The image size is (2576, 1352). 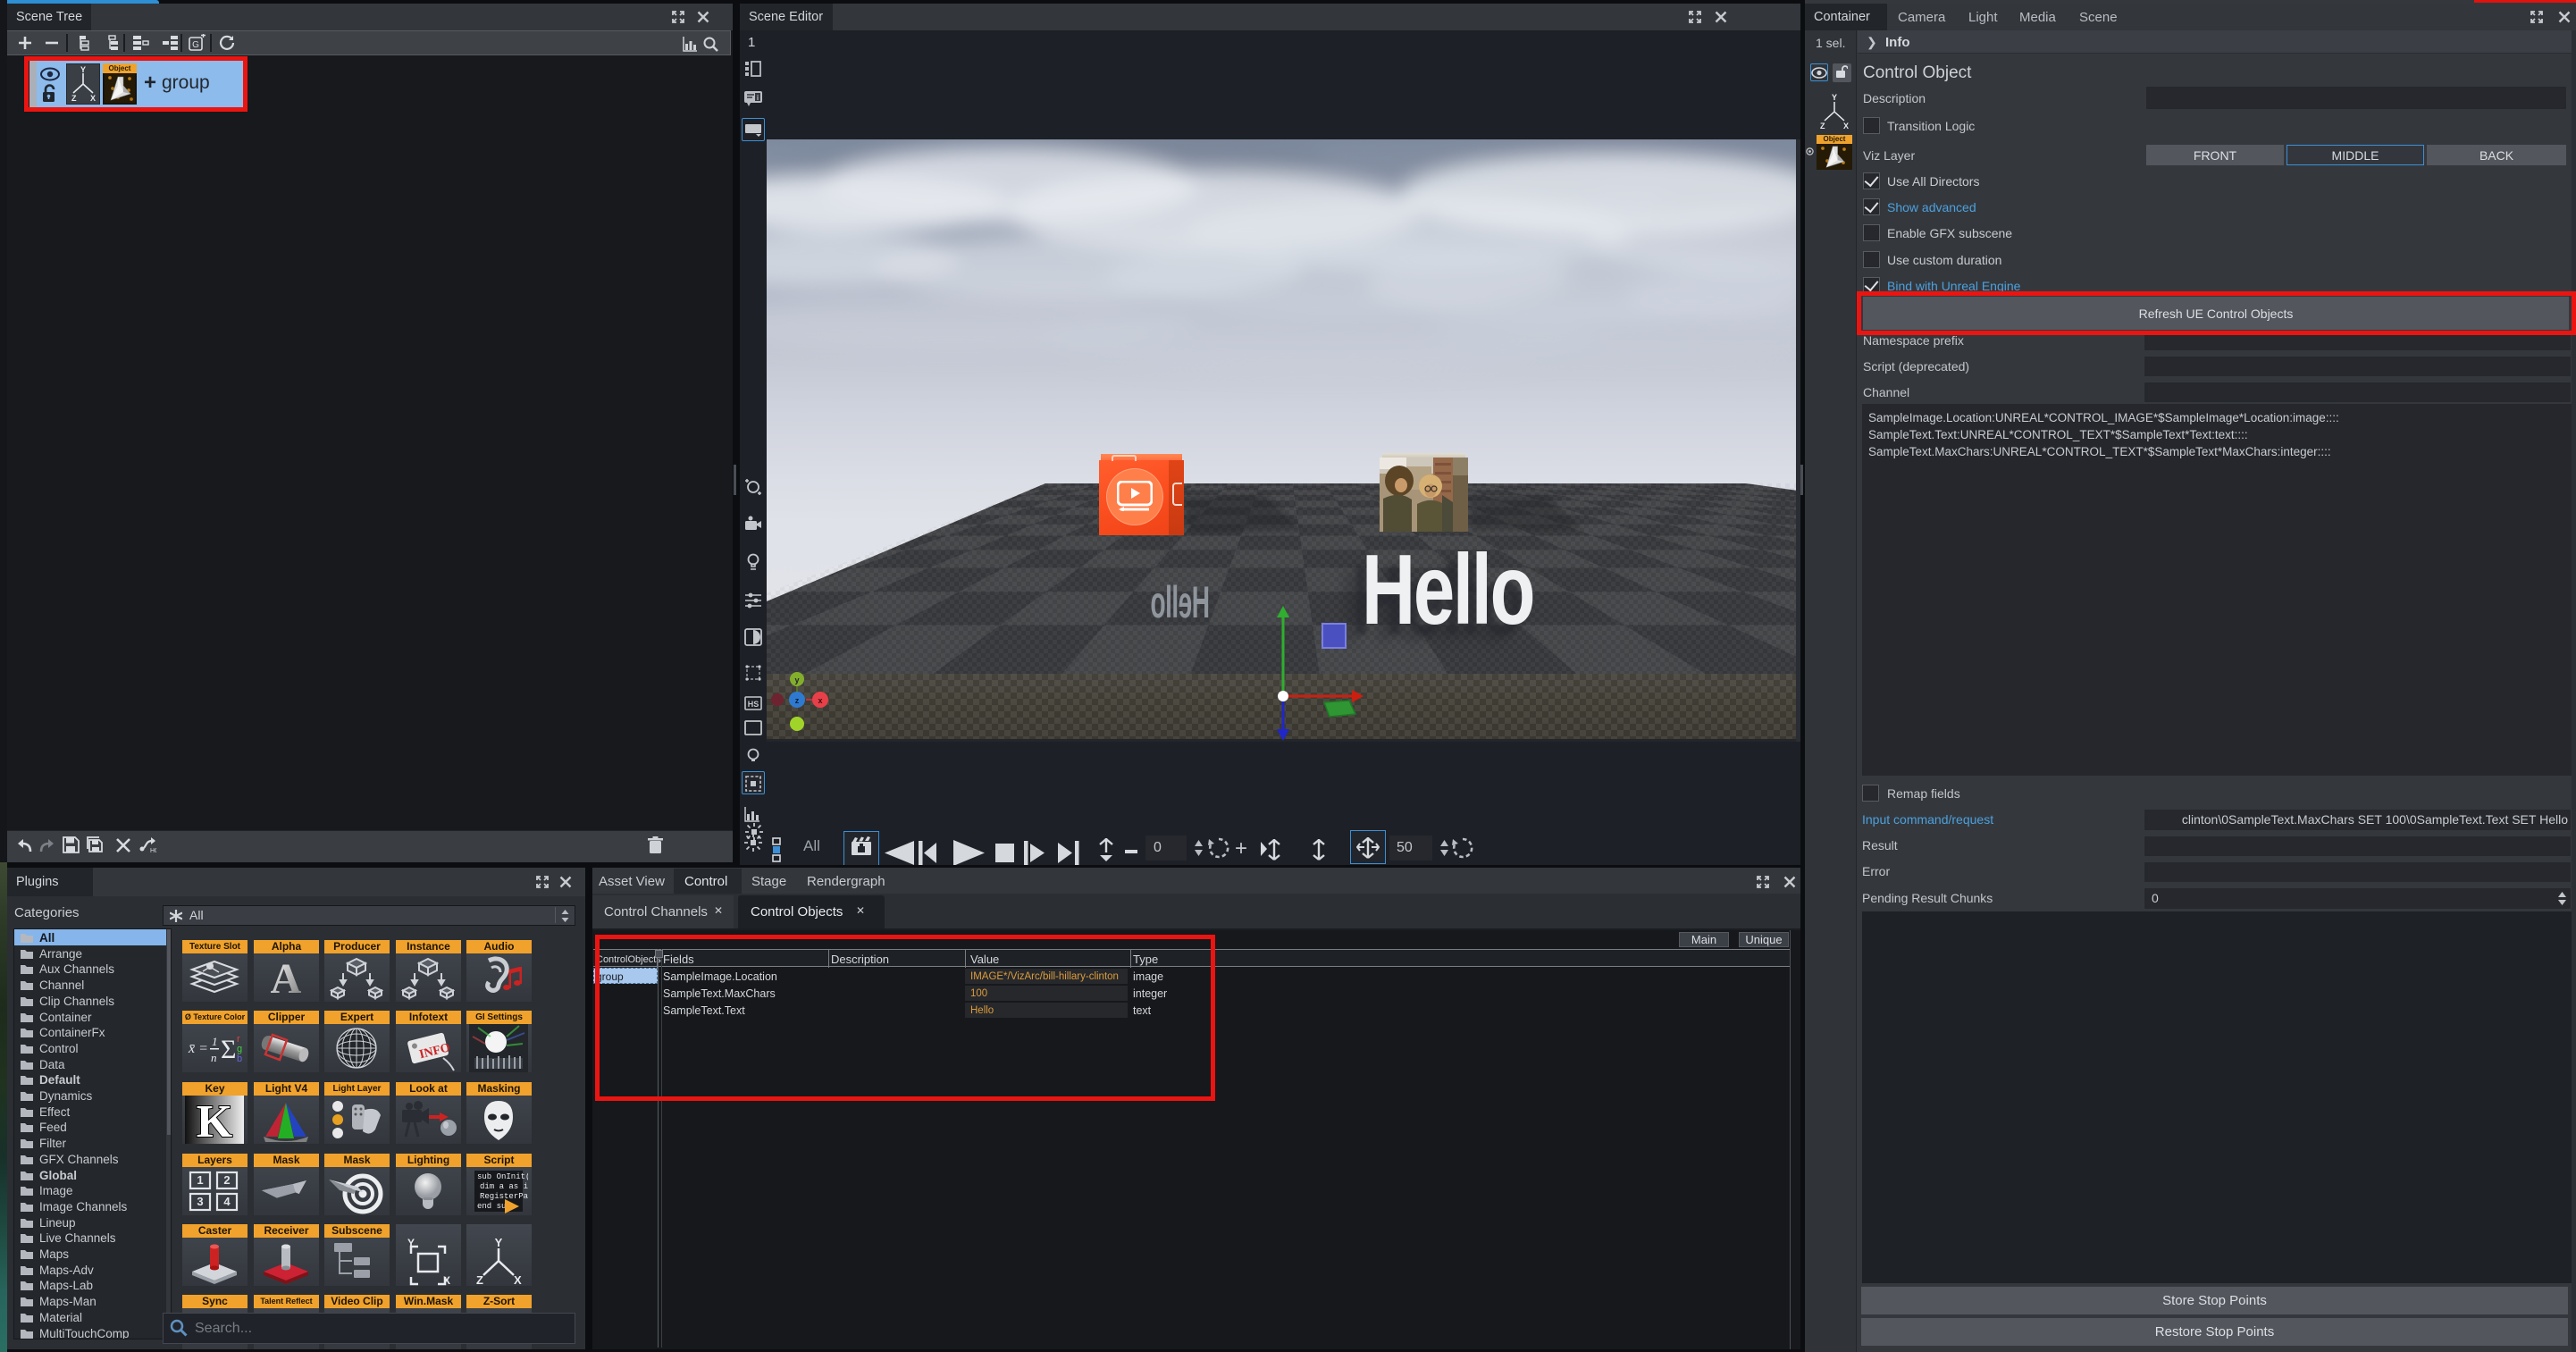 What do you see at coordinates (214, 1057) in the screenshot?
I see `svg-text: n` at bounding box center [214, 1057].